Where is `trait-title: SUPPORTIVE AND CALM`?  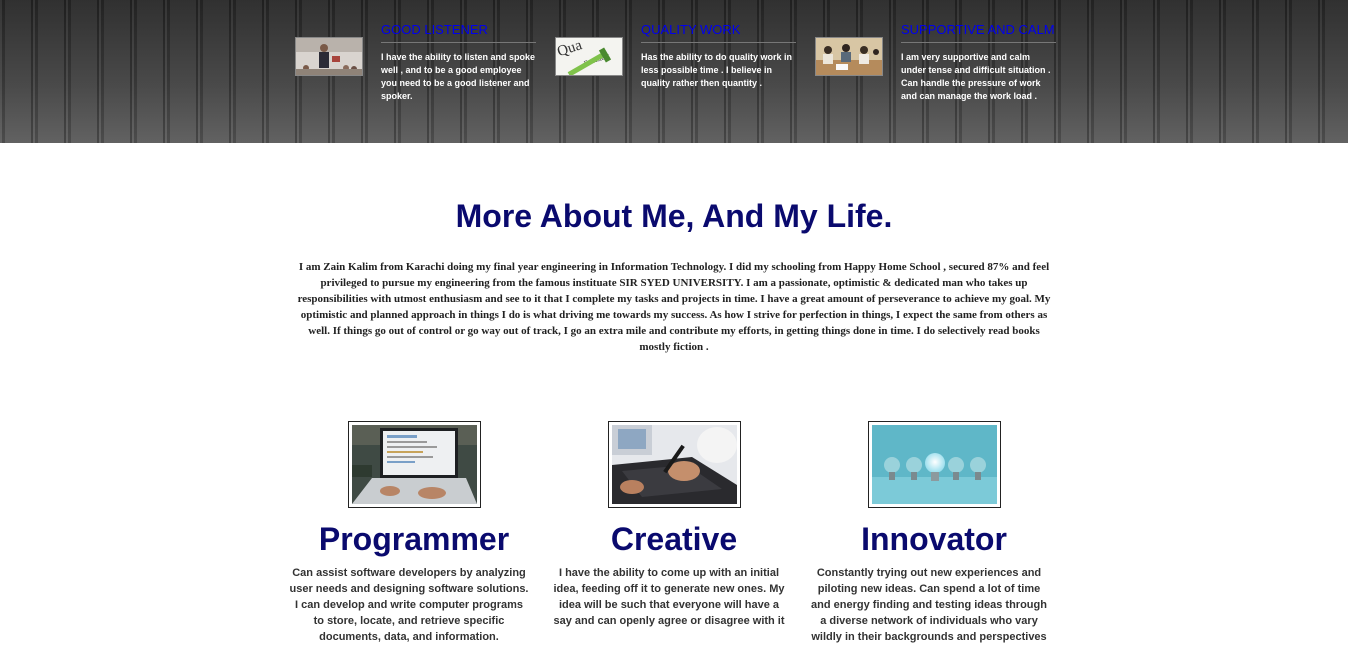
trait-title: SUPPORTIVE AND CALM is located at coordinates (978, 32).